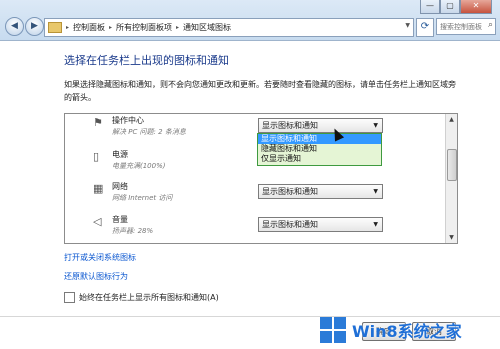  I want to click on scroll-up-icon: ▲, so click(451, 119).